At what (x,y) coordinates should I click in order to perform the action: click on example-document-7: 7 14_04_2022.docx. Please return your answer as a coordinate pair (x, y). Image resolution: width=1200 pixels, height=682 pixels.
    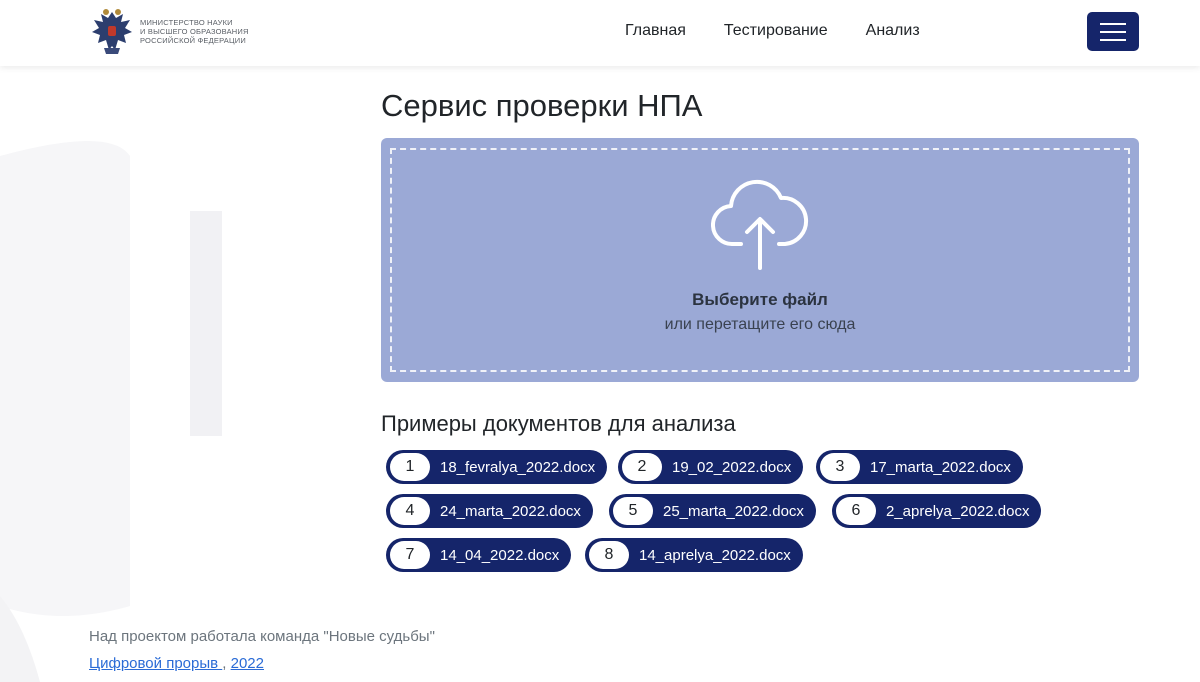
    Looking at the image, I should click on (479, 555).